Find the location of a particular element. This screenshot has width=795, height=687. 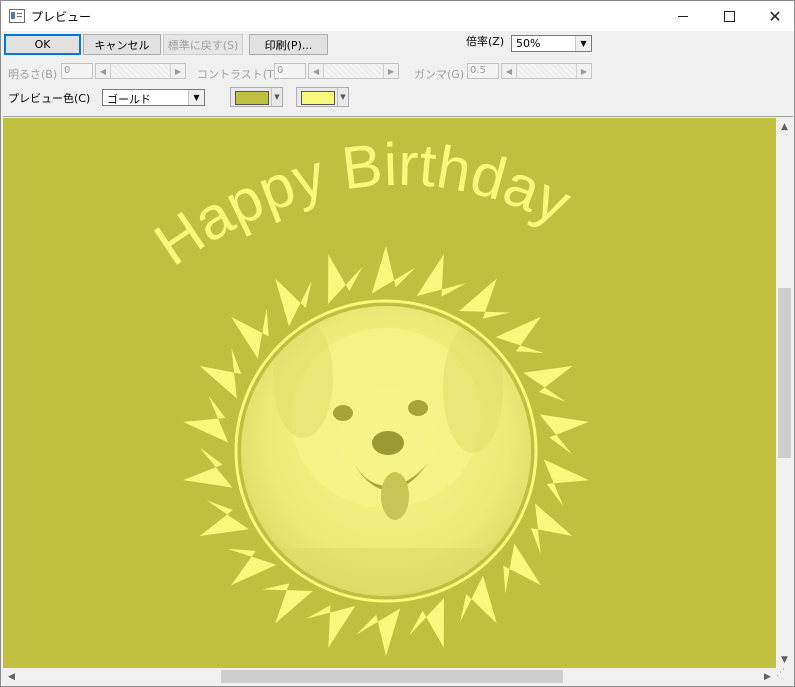

brightness-label: 明るさ(B) is located at coordinates (33, 74).